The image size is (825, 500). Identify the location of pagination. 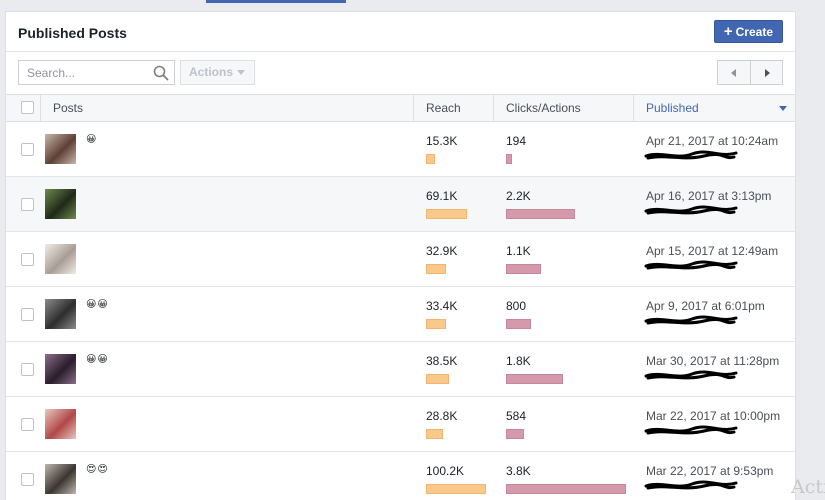
(750, 72).